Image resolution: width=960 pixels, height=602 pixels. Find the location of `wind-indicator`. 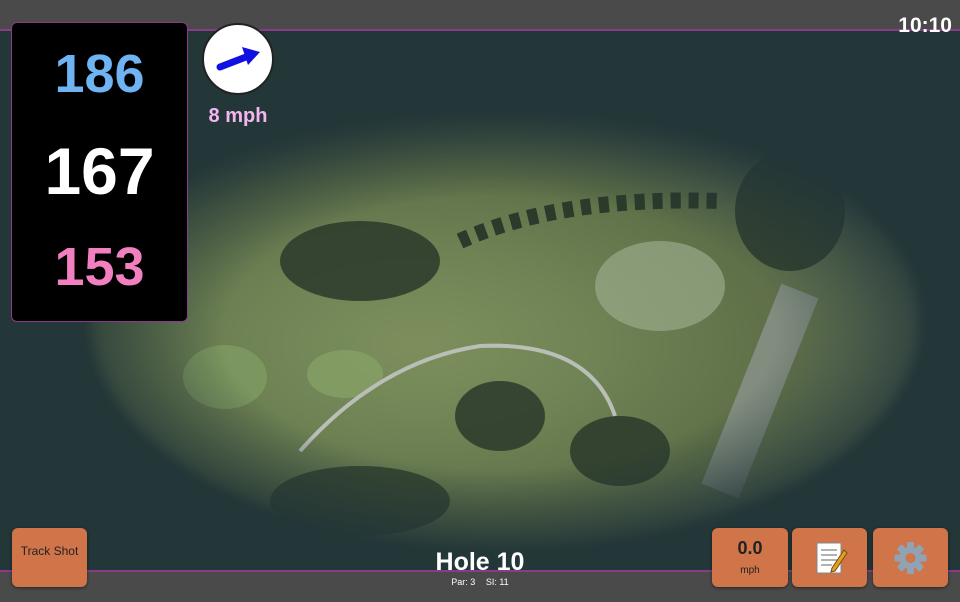

wind-indicator is located at coordinates (238, 59).